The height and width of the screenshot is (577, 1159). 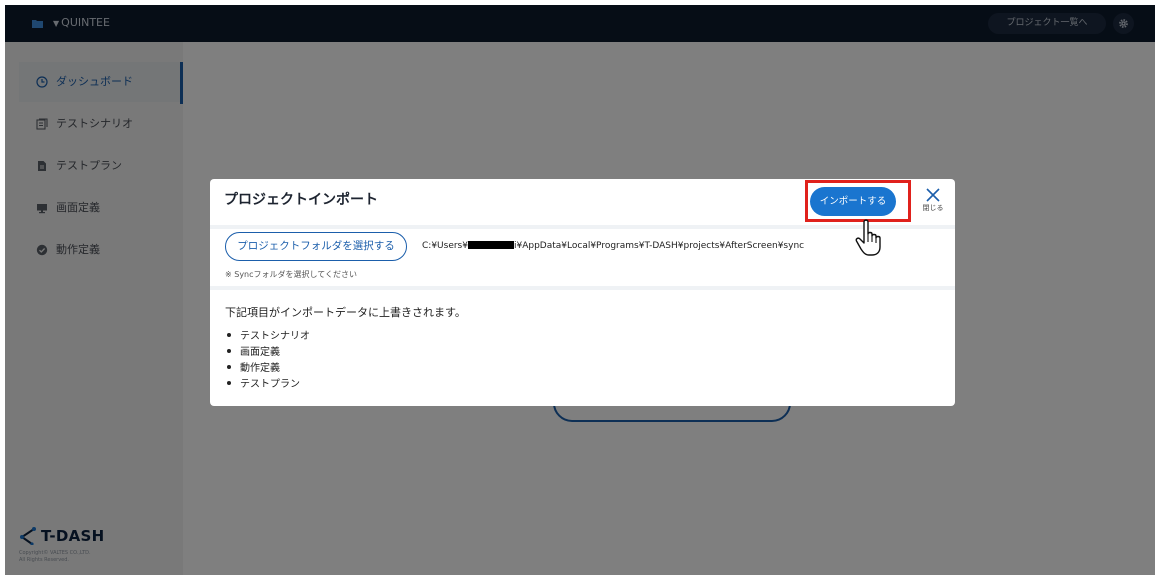 What do you see at coordinates (260, 368) in the screenshot?
I see `list-item-label: 動作定義` at bounding box center [260, 368].